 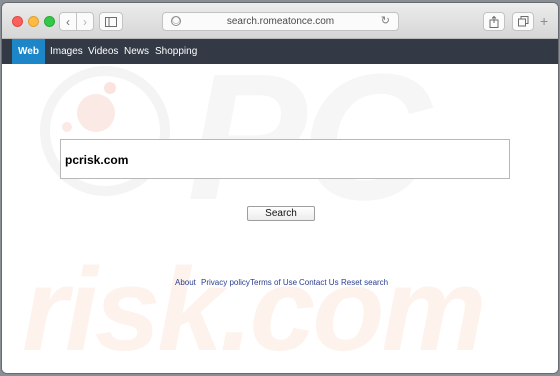 I want to click on reload-icon: ↻, so click(x=385, y=20).